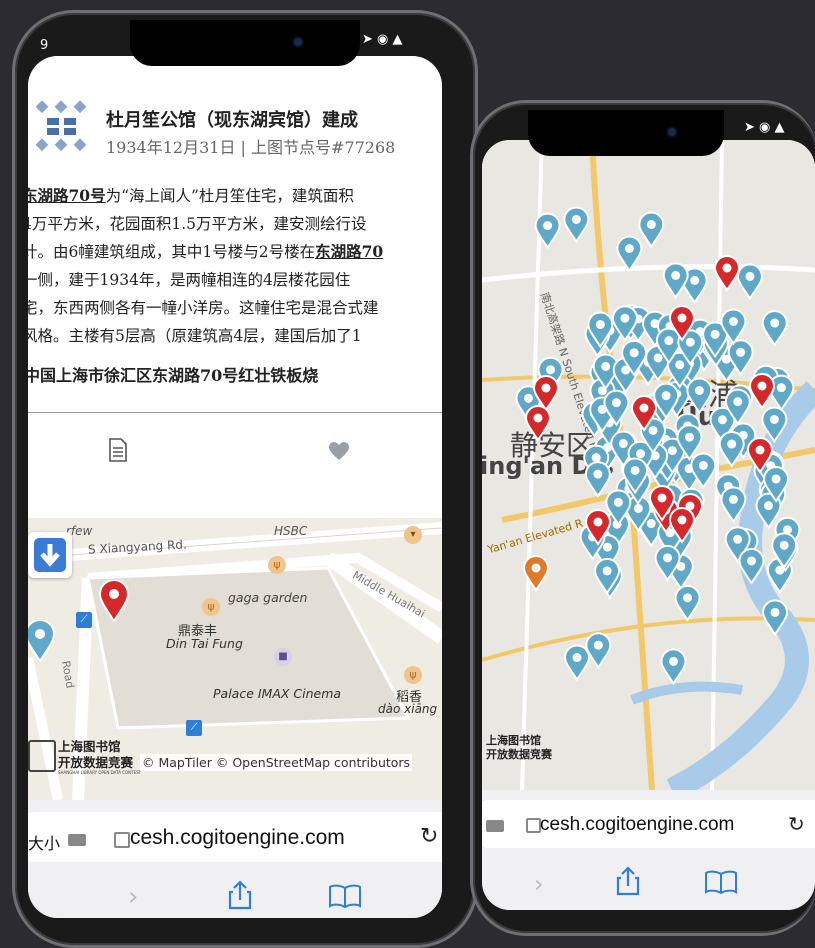 Image resolution: width=815 pixels, height=948 pixels. What do you see at coordinates (172, 252) in the screenshot?
I see `body-line-text: 计。由6幢建筑组成，其中1号楼与2号楼在` at bounding box center [172, 252].